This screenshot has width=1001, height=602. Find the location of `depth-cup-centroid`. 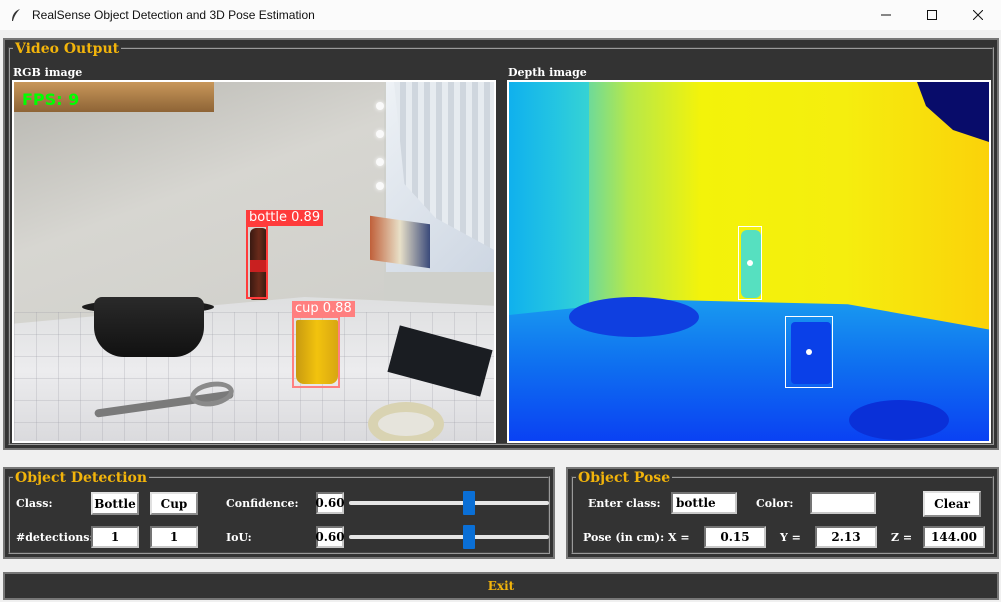

depth-cup-centroid is located at coordinates (809, 352).